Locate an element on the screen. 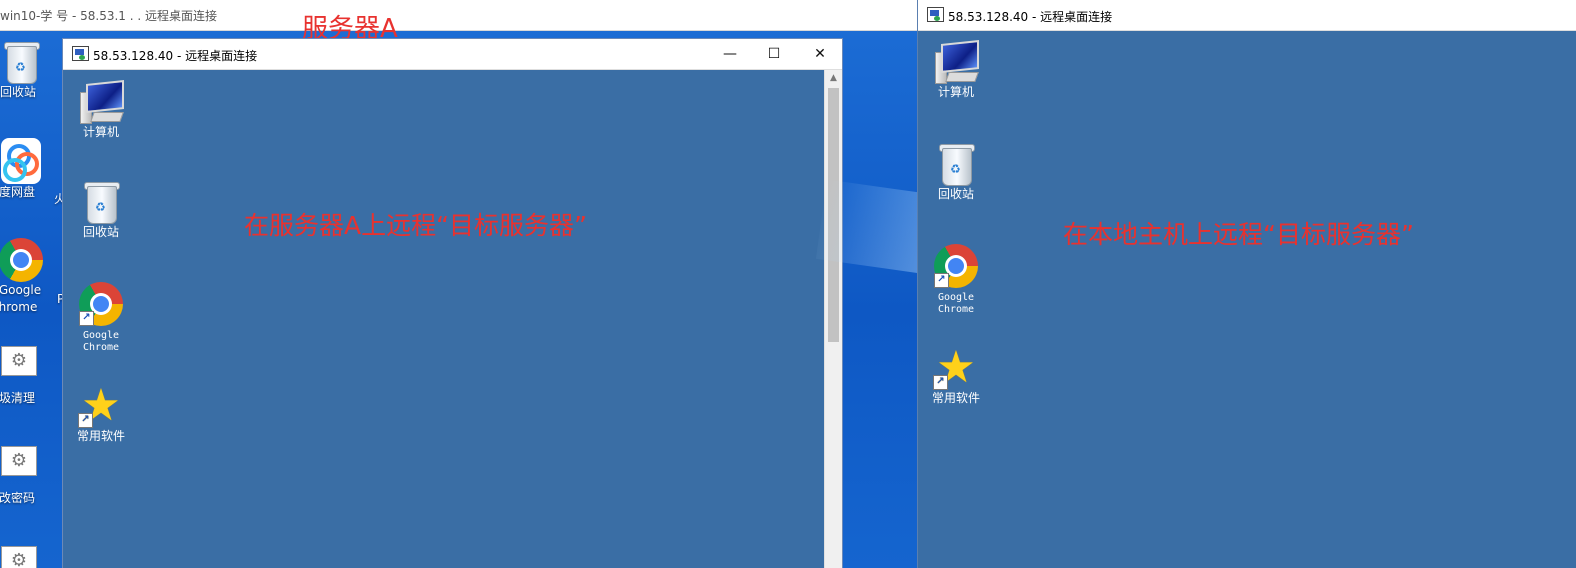  rdp-b-icon-common-software: ★ ↗ 常用软件 is located at coordinates (956, 376).